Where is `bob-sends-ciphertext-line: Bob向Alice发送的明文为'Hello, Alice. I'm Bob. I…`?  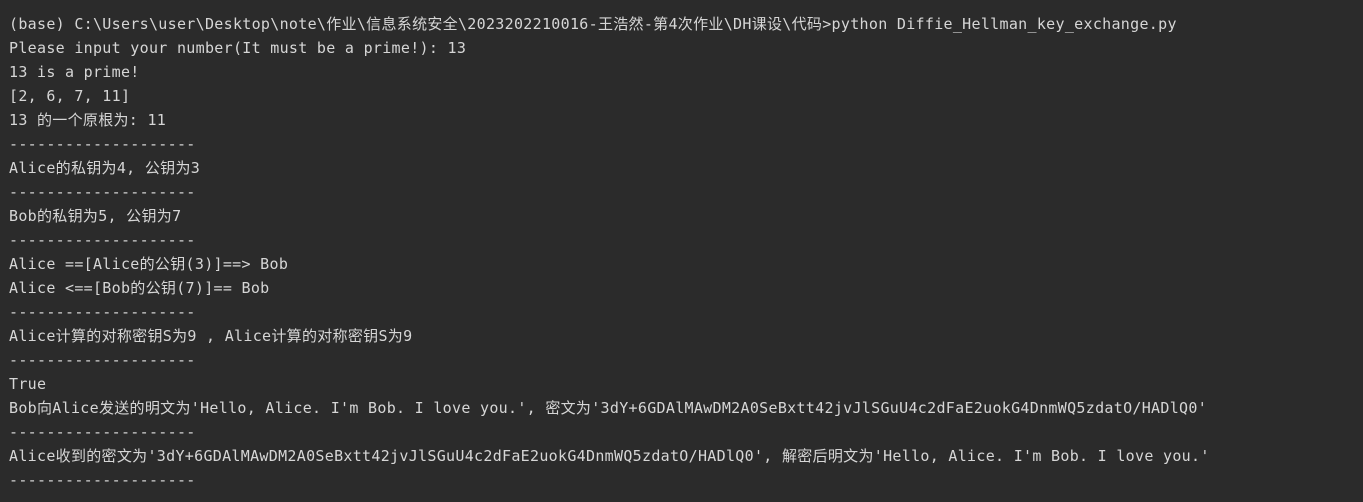
bob-sends-ciphertext-line: Bob向Alice发送的明文为'Hello, Alice. I'm Bob. I… is located at coordinates (608, 408).